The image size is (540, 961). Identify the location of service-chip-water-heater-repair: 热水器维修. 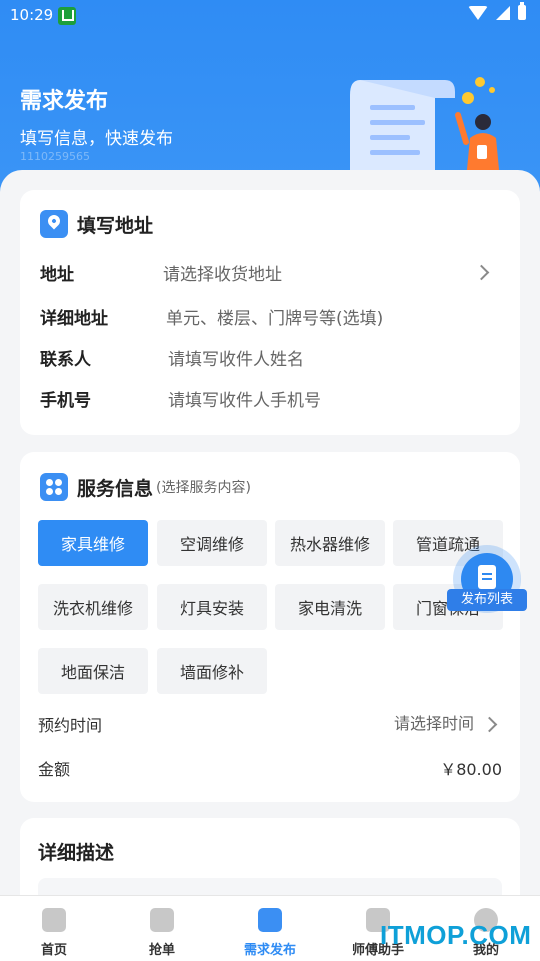
(330, 543).